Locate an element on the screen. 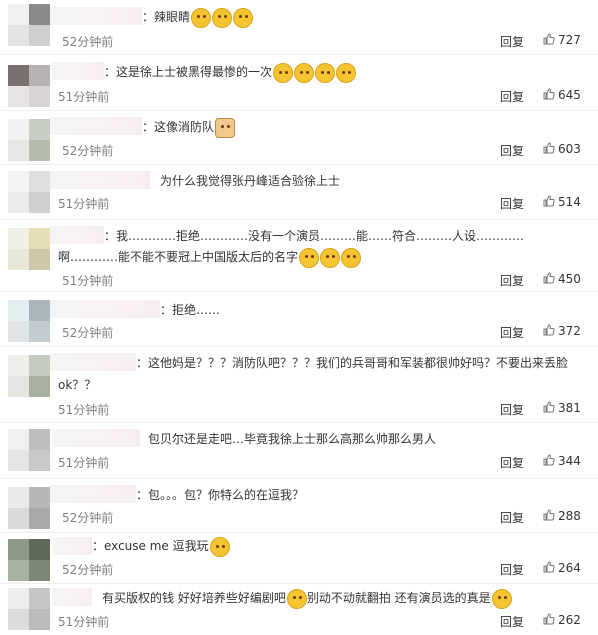 This screenshot has height=635, width=598. like-count: 262 is located at coordinates (569, 620).